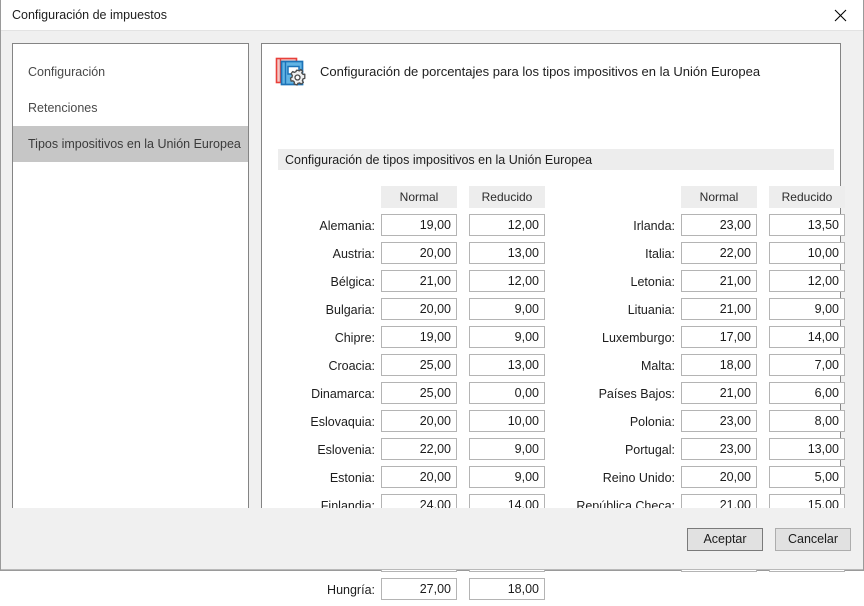 Image resolution: width=864 pixels, height=606 pixels. Describe the element at coordinates (807, 225) in the screenshot. I see `right-reducido-rate-input: 13,50` at that location.